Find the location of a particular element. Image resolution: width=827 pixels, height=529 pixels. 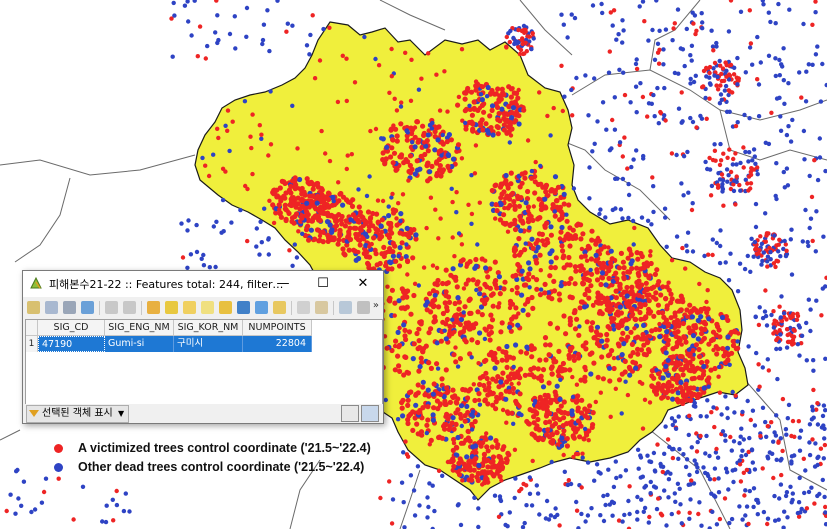

new-field-icon is located at coordinates (345, 307).